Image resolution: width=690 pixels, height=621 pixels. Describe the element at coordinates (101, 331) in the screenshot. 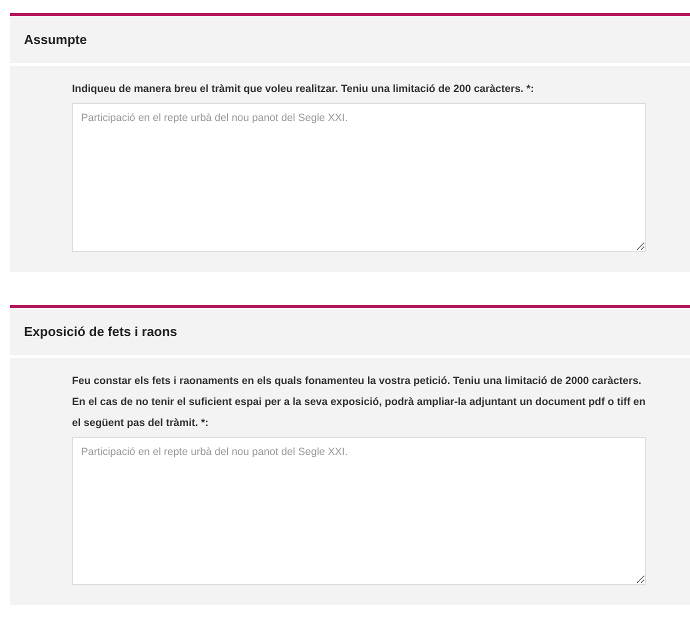

I see `section-title: Exposició de fets i raons` at that location.